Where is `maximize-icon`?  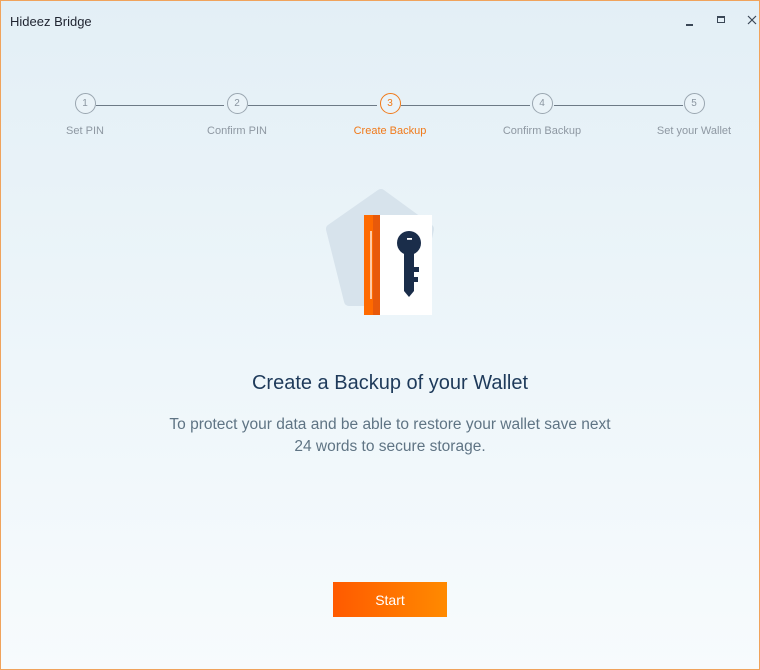 maximize-icon is located at coordinates (721, 19).